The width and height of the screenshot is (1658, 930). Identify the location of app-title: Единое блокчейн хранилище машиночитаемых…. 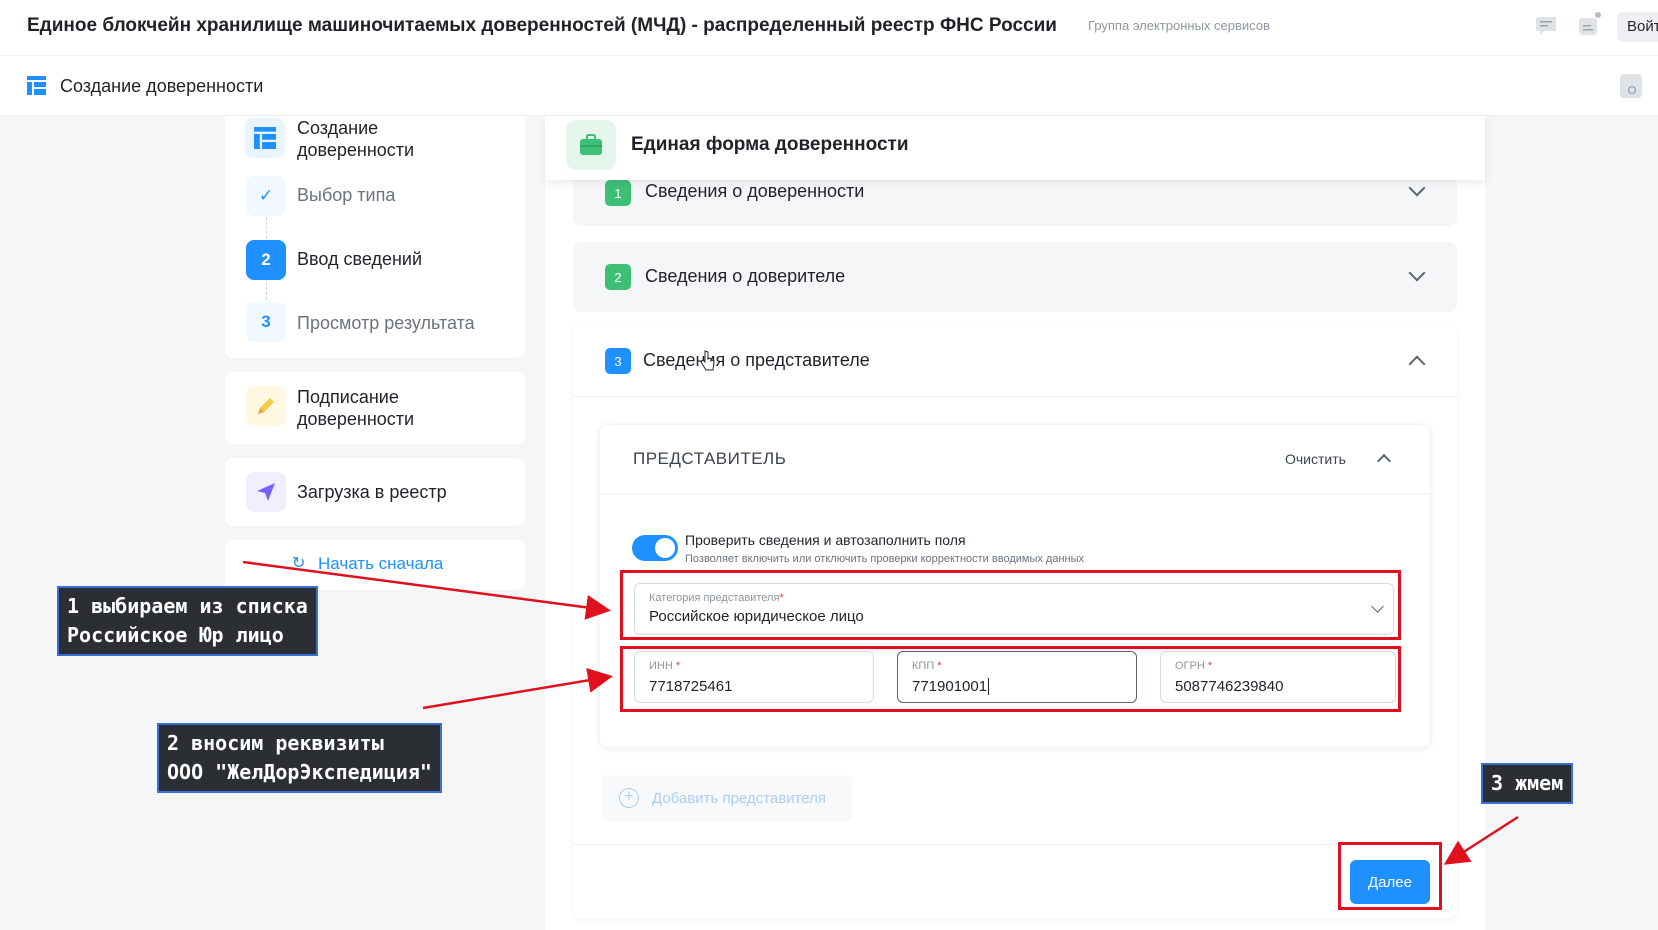
(542, 25).